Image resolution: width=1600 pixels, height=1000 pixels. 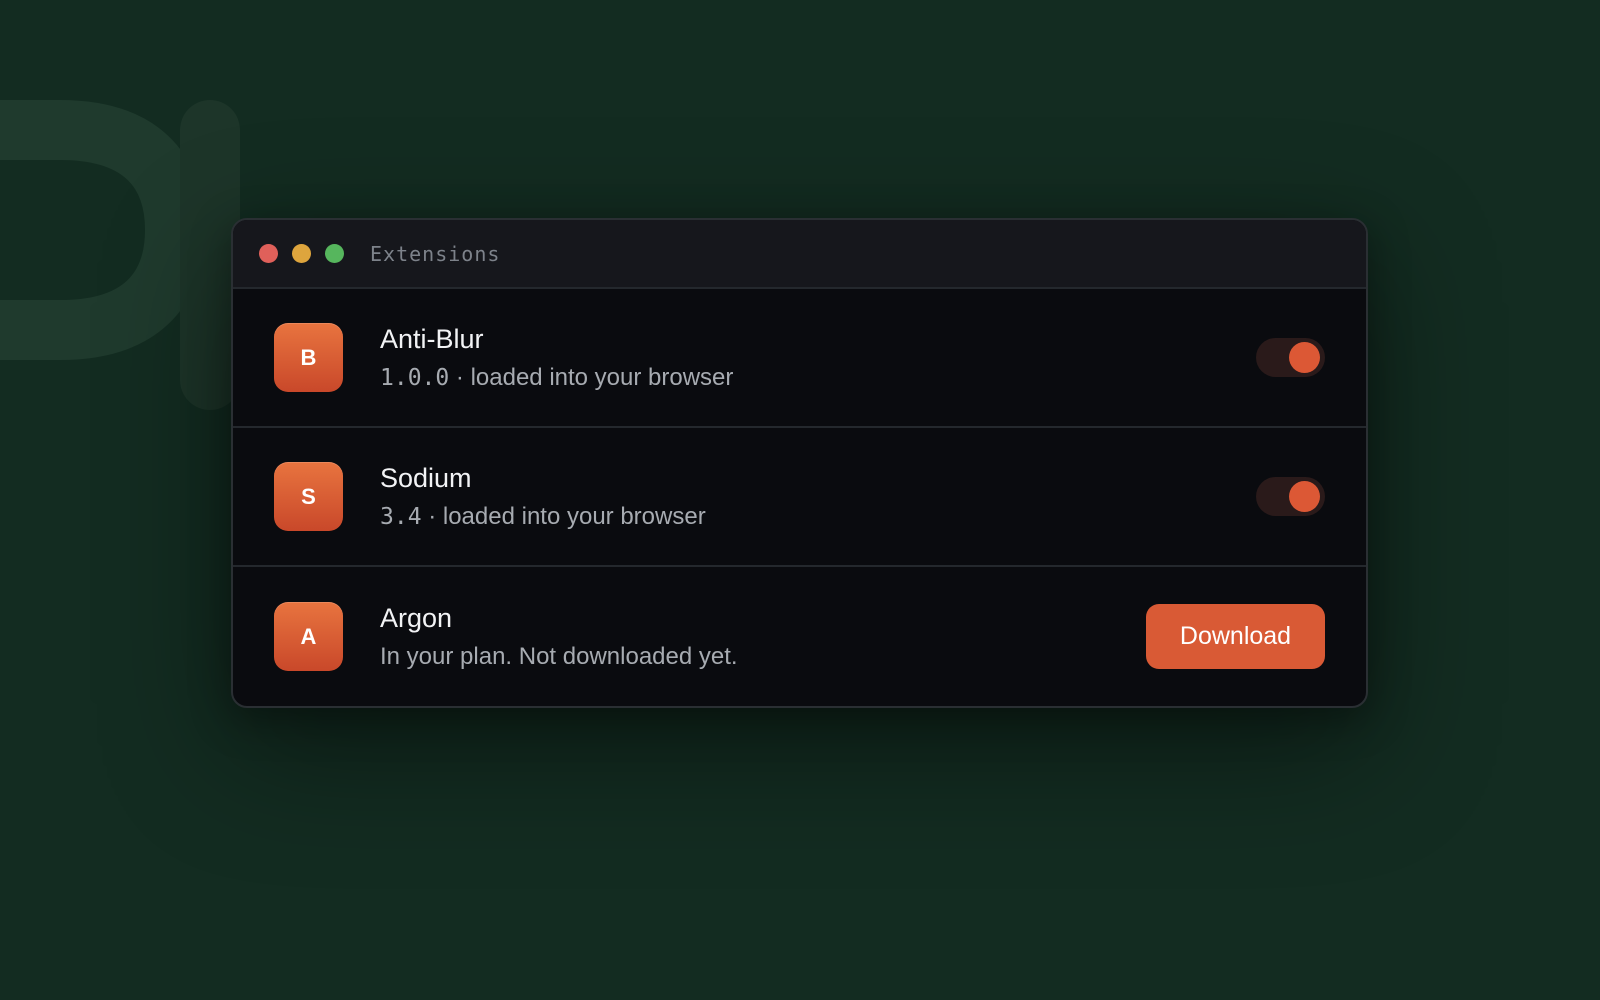 What do you see at coordinates (308, 496) in the screenshot?
I see `extension-app-icon: S` at bounding box center [308, 496].